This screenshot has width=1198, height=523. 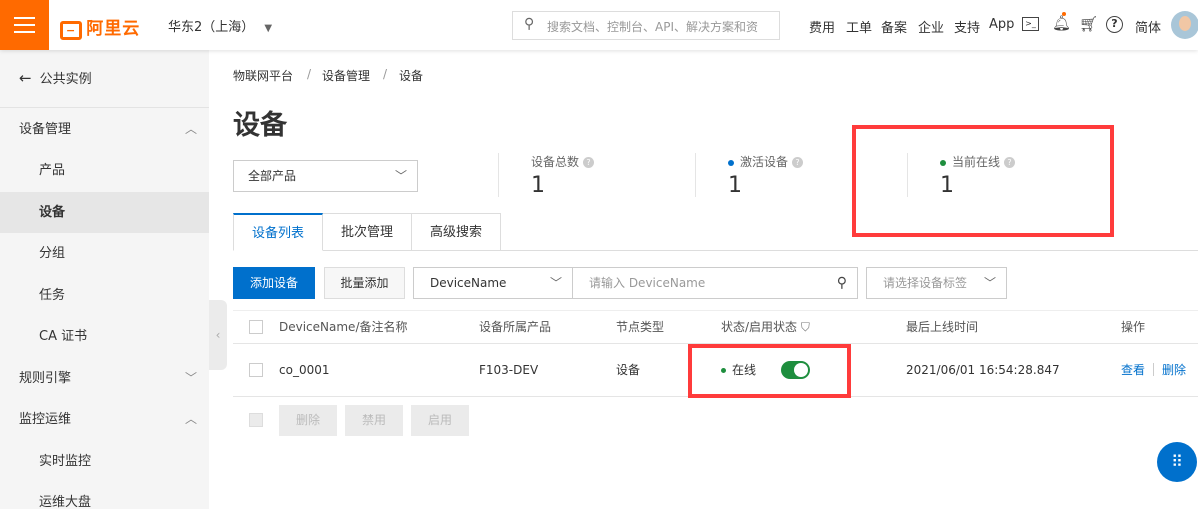 What do you see at coordinates (936, 283) in the screenshot?
I see `device-tag-select: 请选择设备标签 ﹀` at bounding box center [936, 283].